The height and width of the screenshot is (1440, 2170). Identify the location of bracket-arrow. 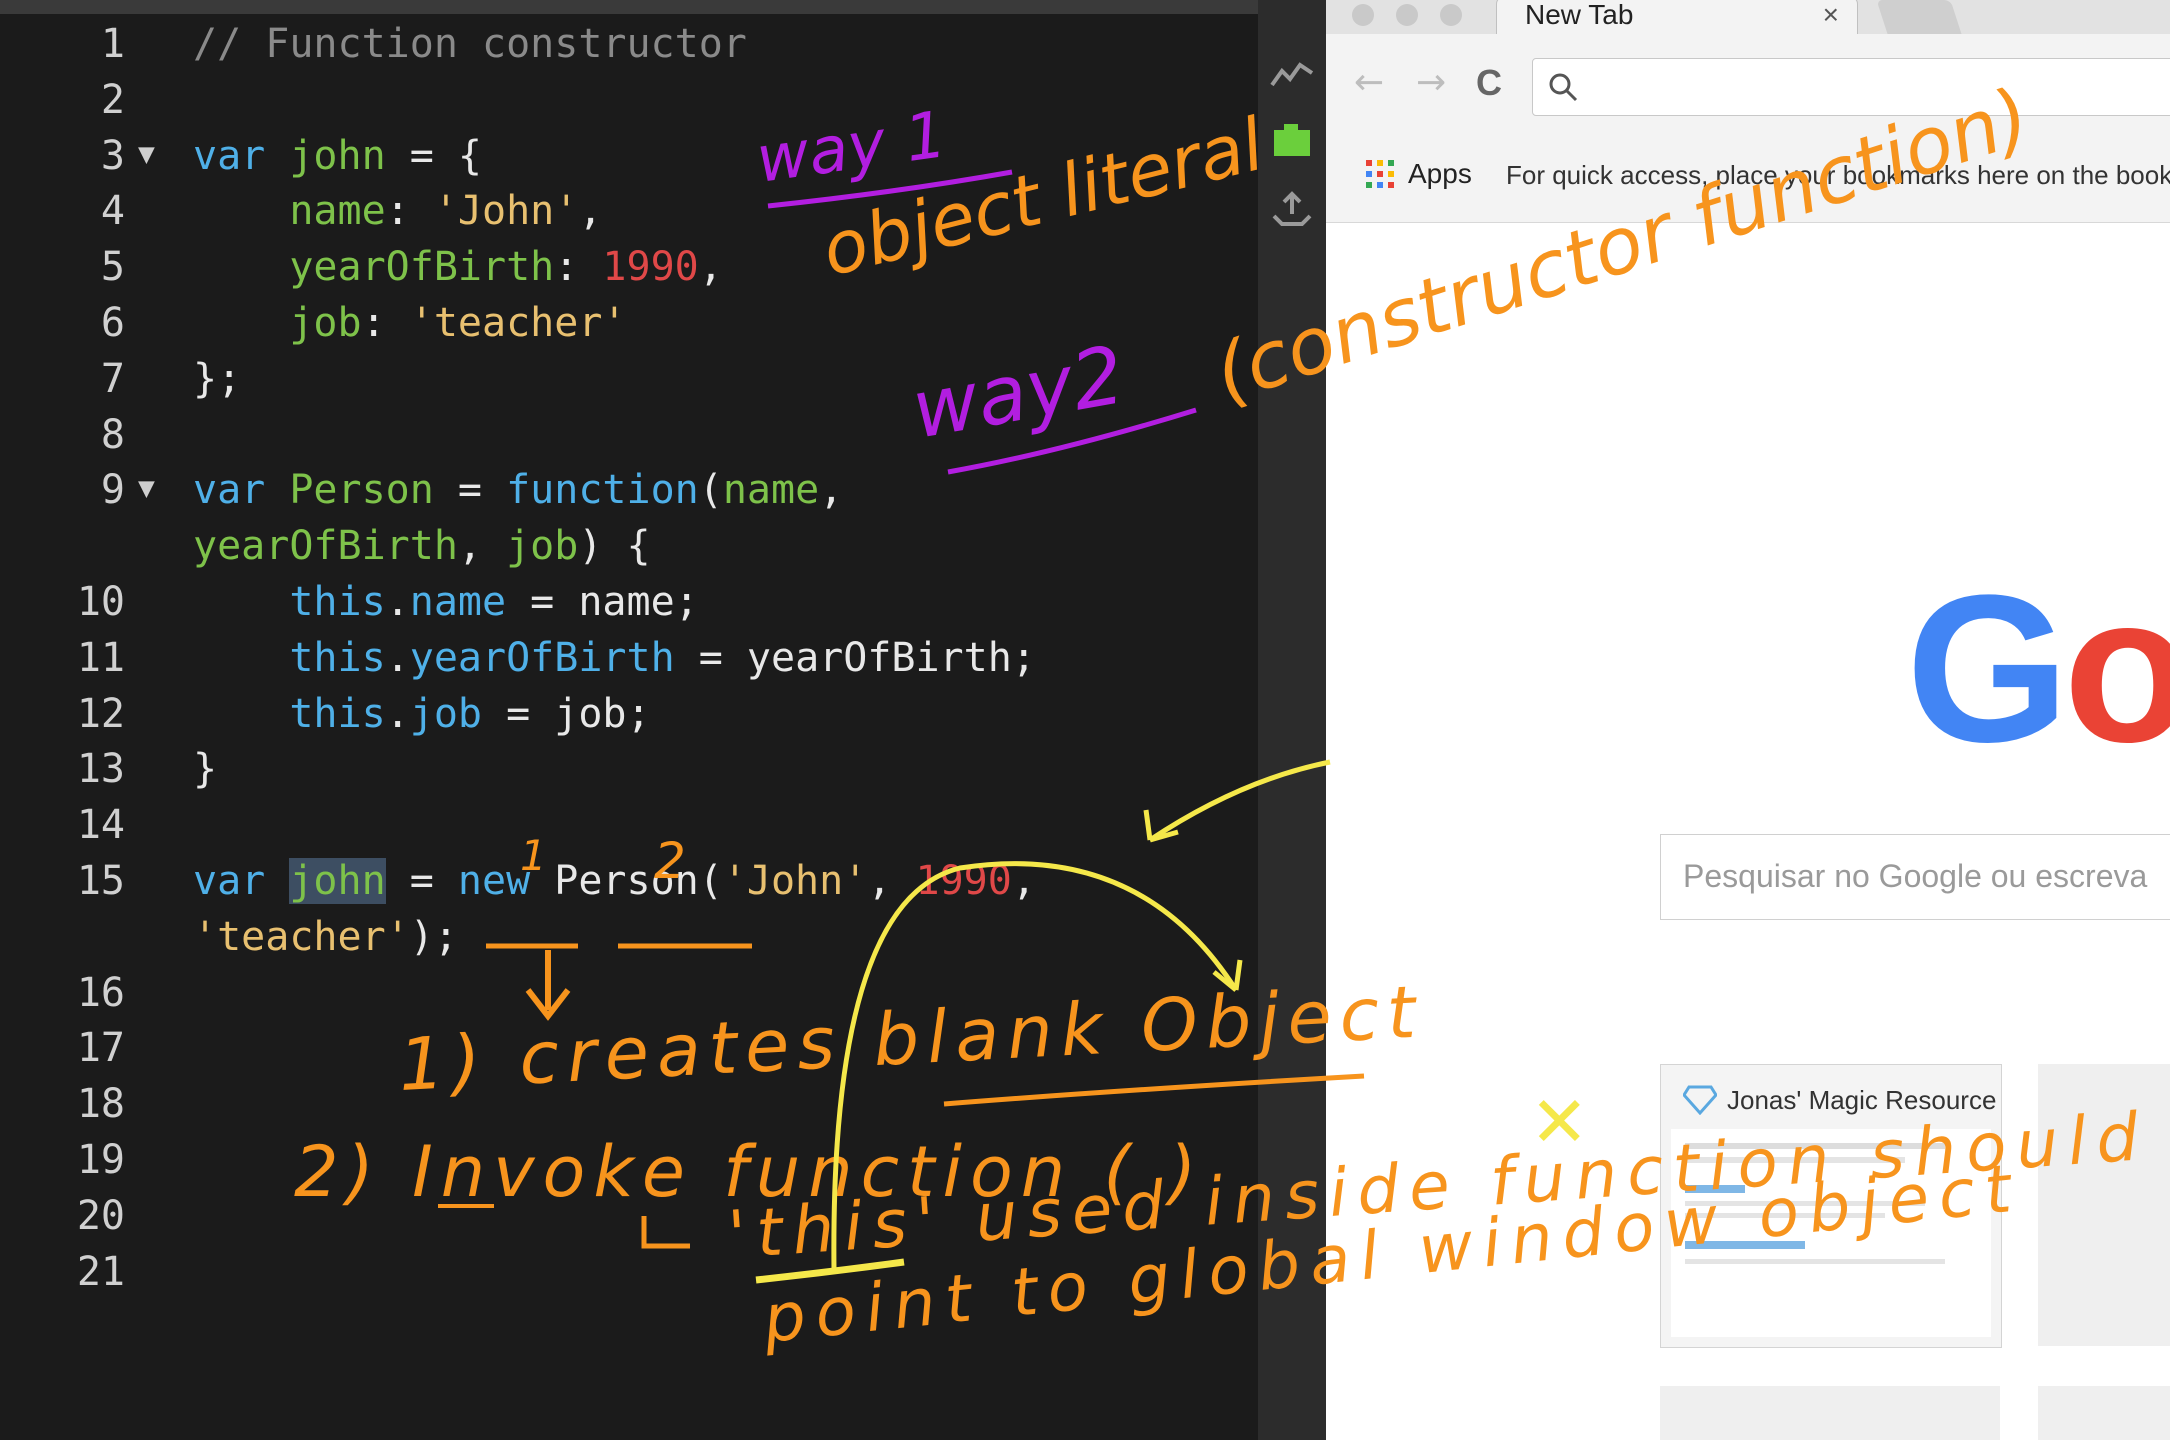
(665, 1232).